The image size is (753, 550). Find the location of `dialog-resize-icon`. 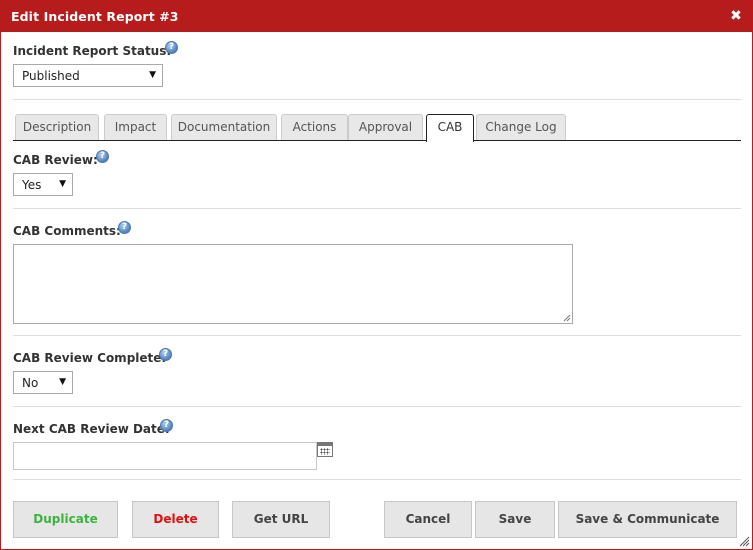

dialog-resize-icon is located at coordinates (744, 541).